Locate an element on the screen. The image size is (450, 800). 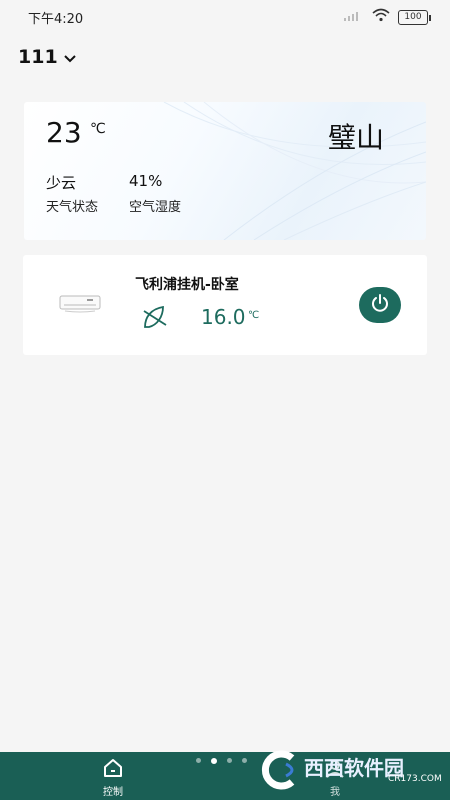
home-icon is located at coordinates (113, 769).